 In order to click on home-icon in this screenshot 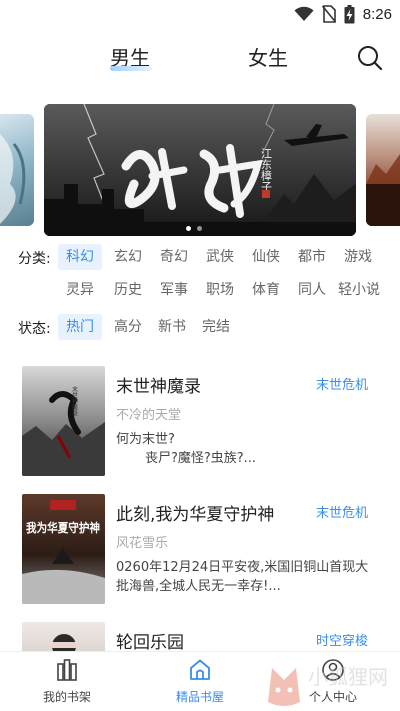, I will do `click(200, 669)`.